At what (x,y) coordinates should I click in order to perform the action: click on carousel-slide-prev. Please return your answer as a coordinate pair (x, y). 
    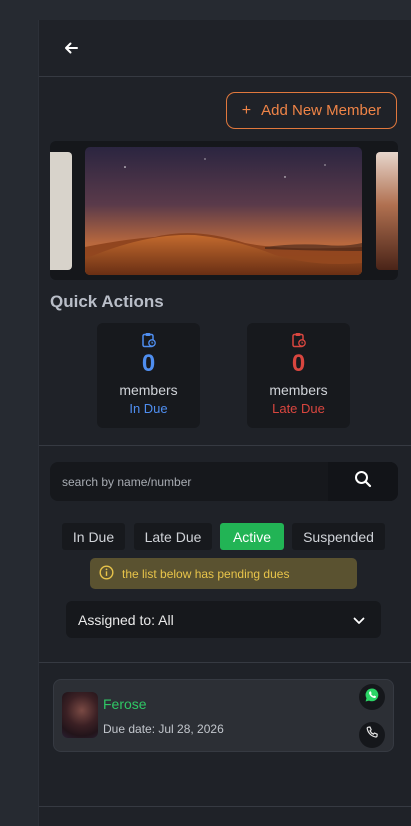
    Looking at the image, I should click on (61, 211).